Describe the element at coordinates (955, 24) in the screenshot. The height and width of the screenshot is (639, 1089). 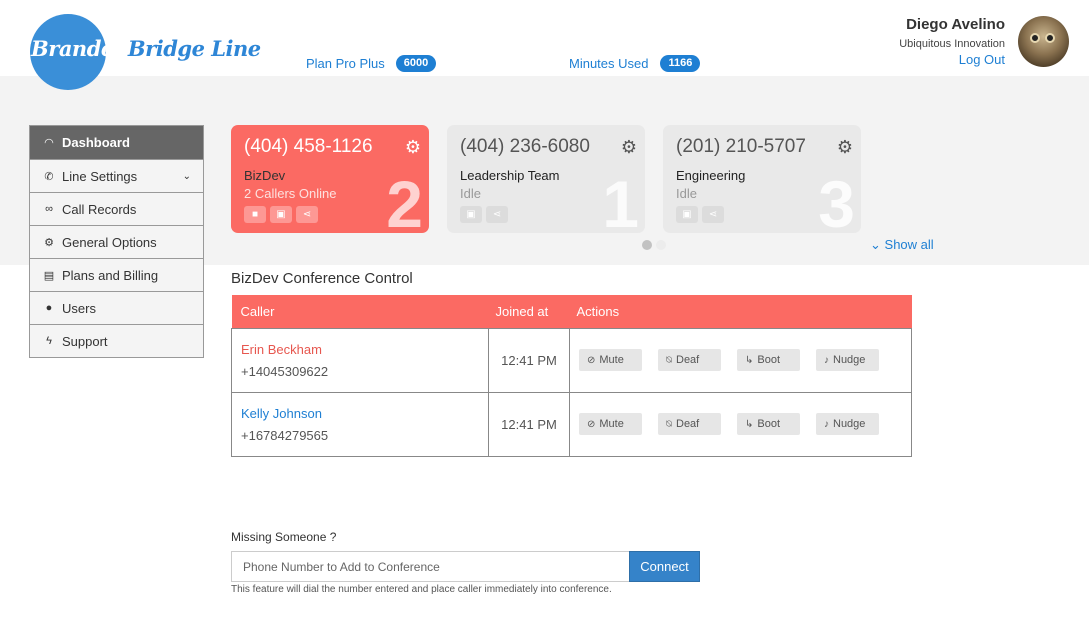
I see `user-name: Diego Avelino` at that location.